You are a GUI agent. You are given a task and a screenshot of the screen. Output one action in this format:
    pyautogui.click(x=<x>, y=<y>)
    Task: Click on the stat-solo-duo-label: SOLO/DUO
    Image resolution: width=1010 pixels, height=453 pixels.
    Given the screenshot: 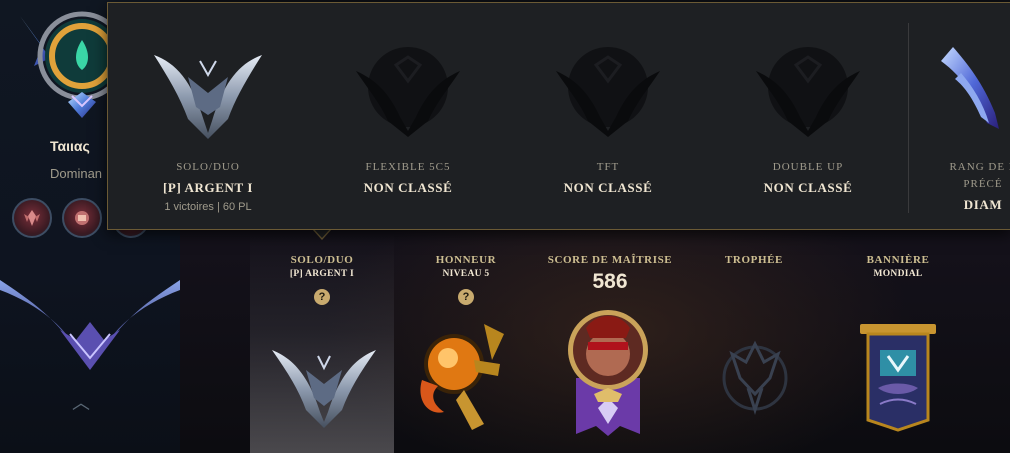 What is the action you would take?
    pyautogui.click(x=322, y=260)
    